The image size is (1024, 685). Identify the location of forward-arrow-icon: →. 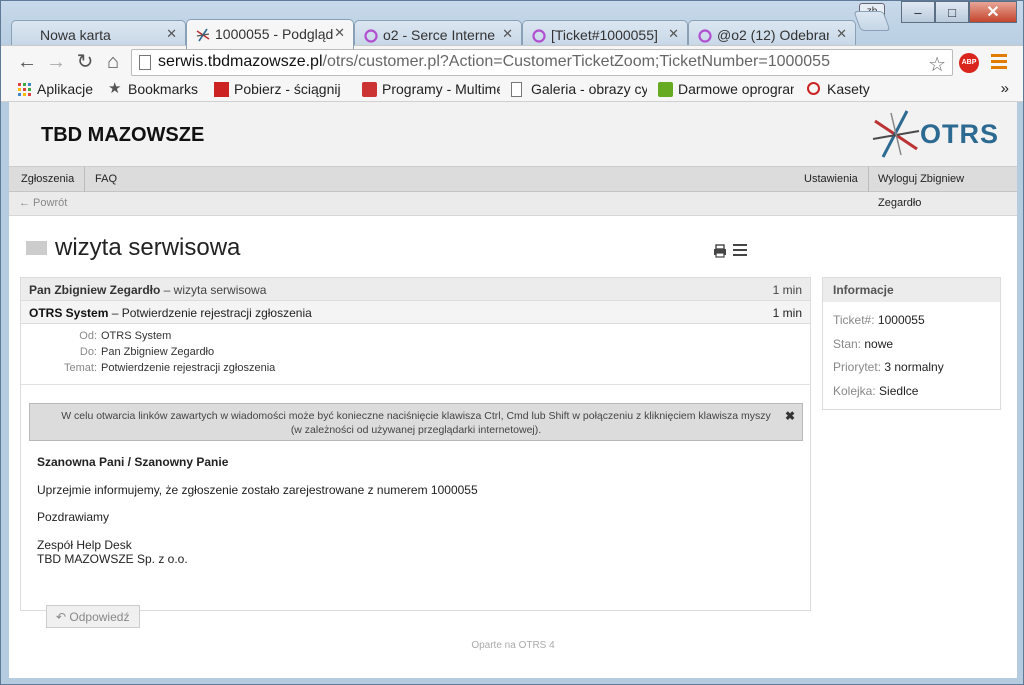
(56, 62).